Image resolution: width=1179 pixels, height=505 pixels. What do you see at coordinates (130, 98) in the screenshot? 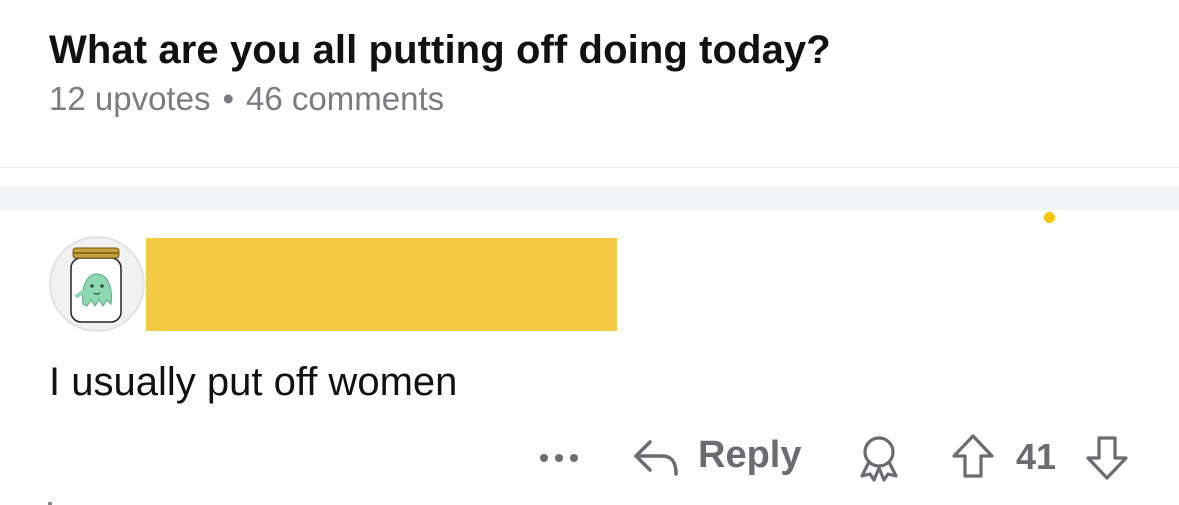
I see `upvote-count: 12 upvotes` at bounding box center [130, 98].